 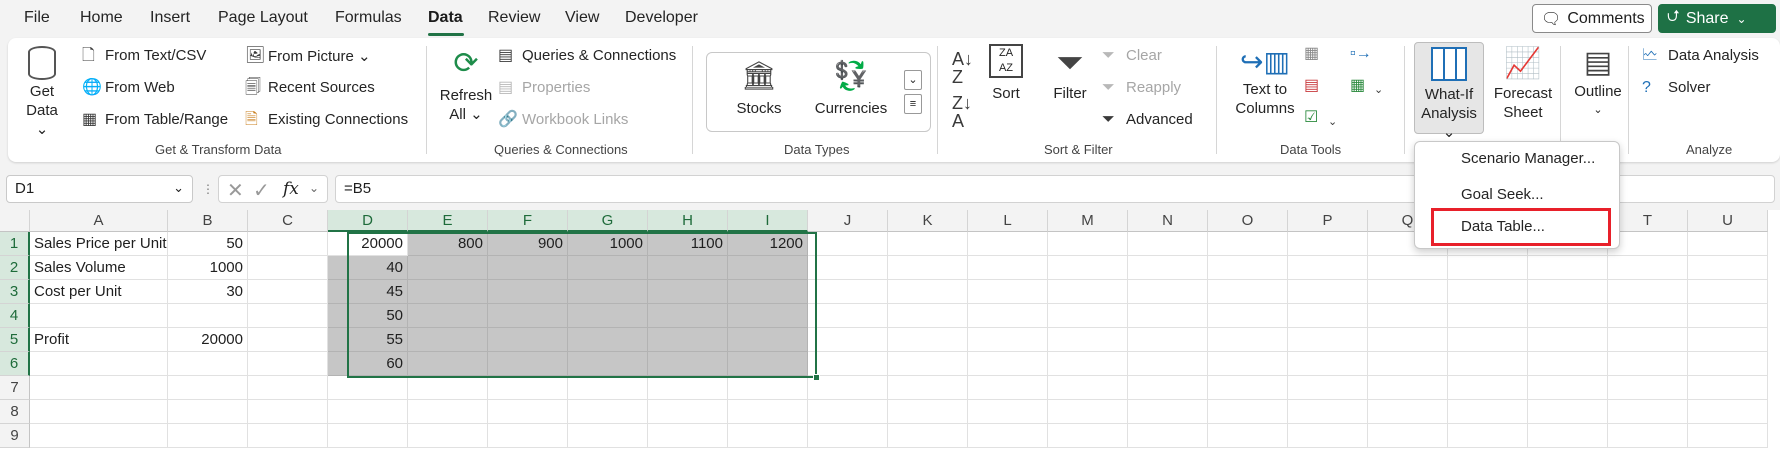 I want to click on cell-e7, so click(x=448, y=388).